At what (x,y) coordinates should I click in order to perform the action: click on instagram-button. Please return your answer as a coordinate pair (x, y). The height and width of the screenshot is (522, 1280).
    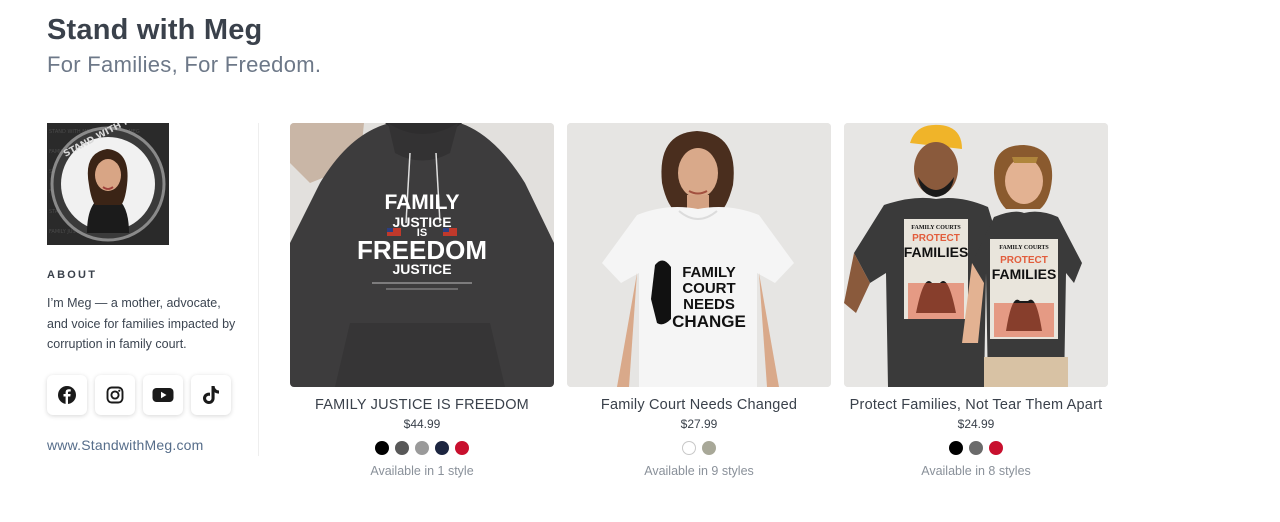
    Looking at the image, I should click on (115, 394).